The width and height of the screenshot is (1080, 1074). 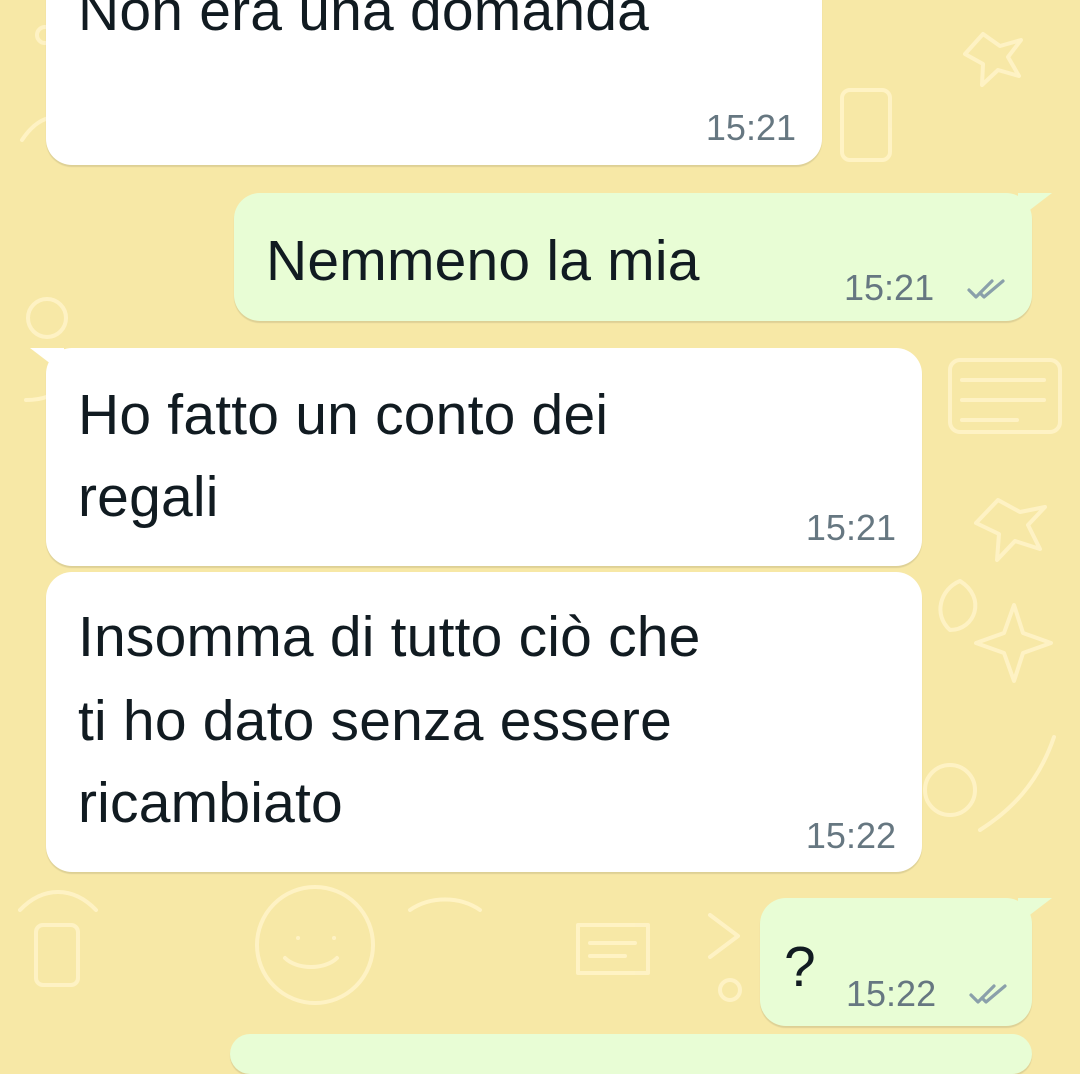 What do you see at coordinates (375, 721) in the screenshot?
I see `message-text: ti ho dato senza essere` at bounding box center [375, 721].